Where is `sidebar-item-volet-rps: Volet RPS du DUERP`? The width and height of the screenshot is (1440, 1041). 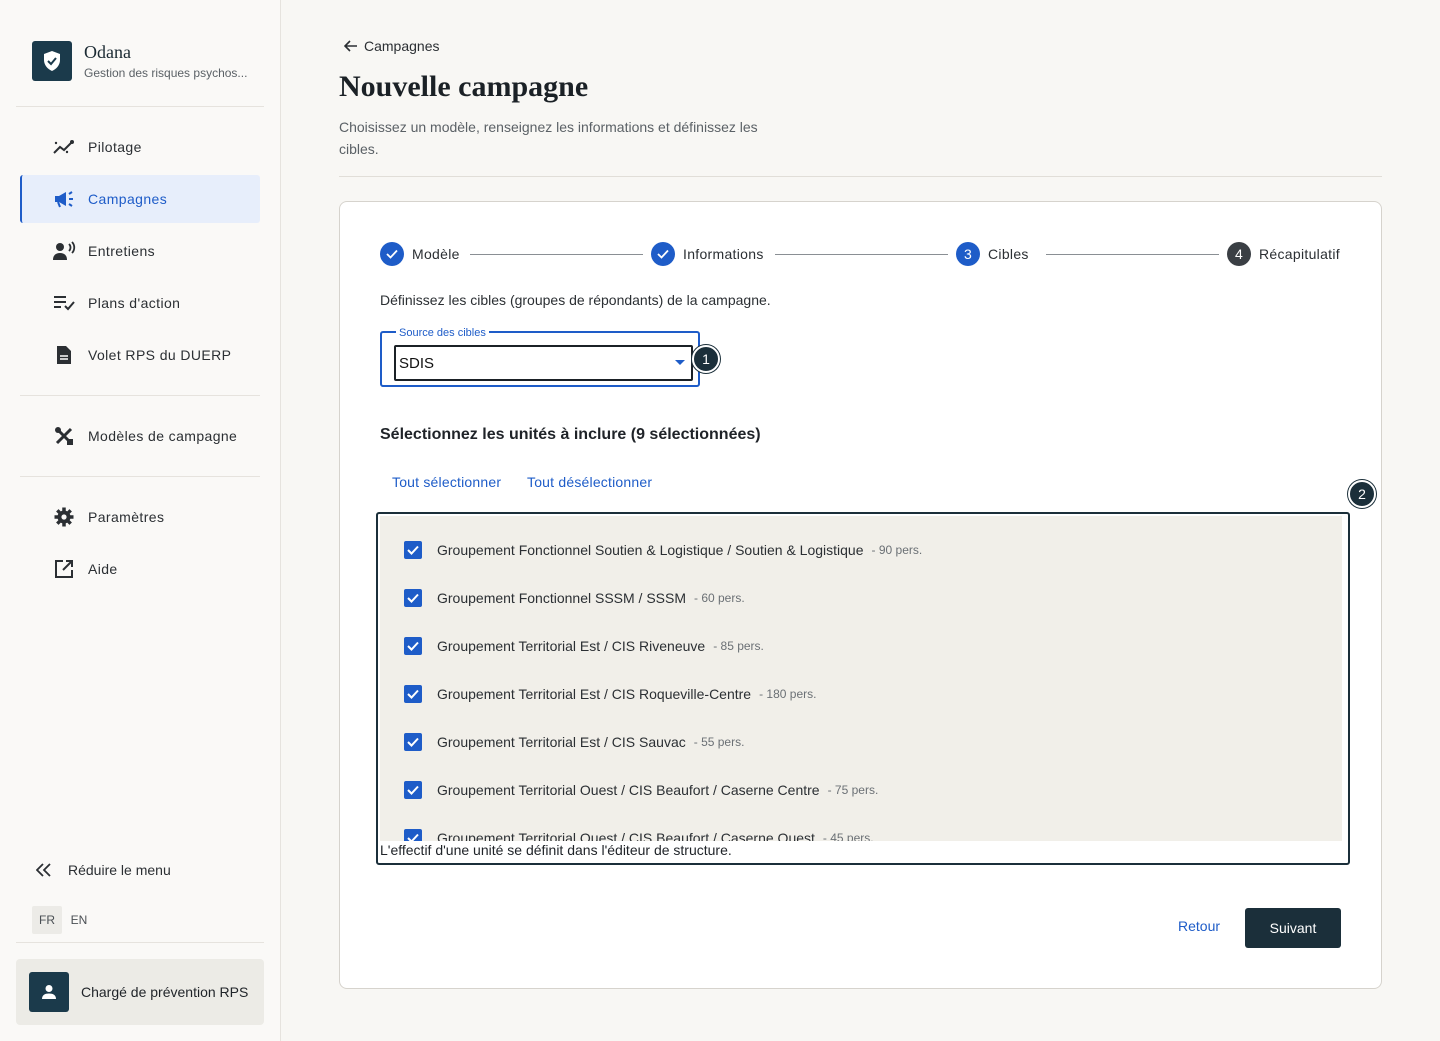 sidebar-item-volet-rps: Volet RPS du DUERP is located at coordinates (140, 355).